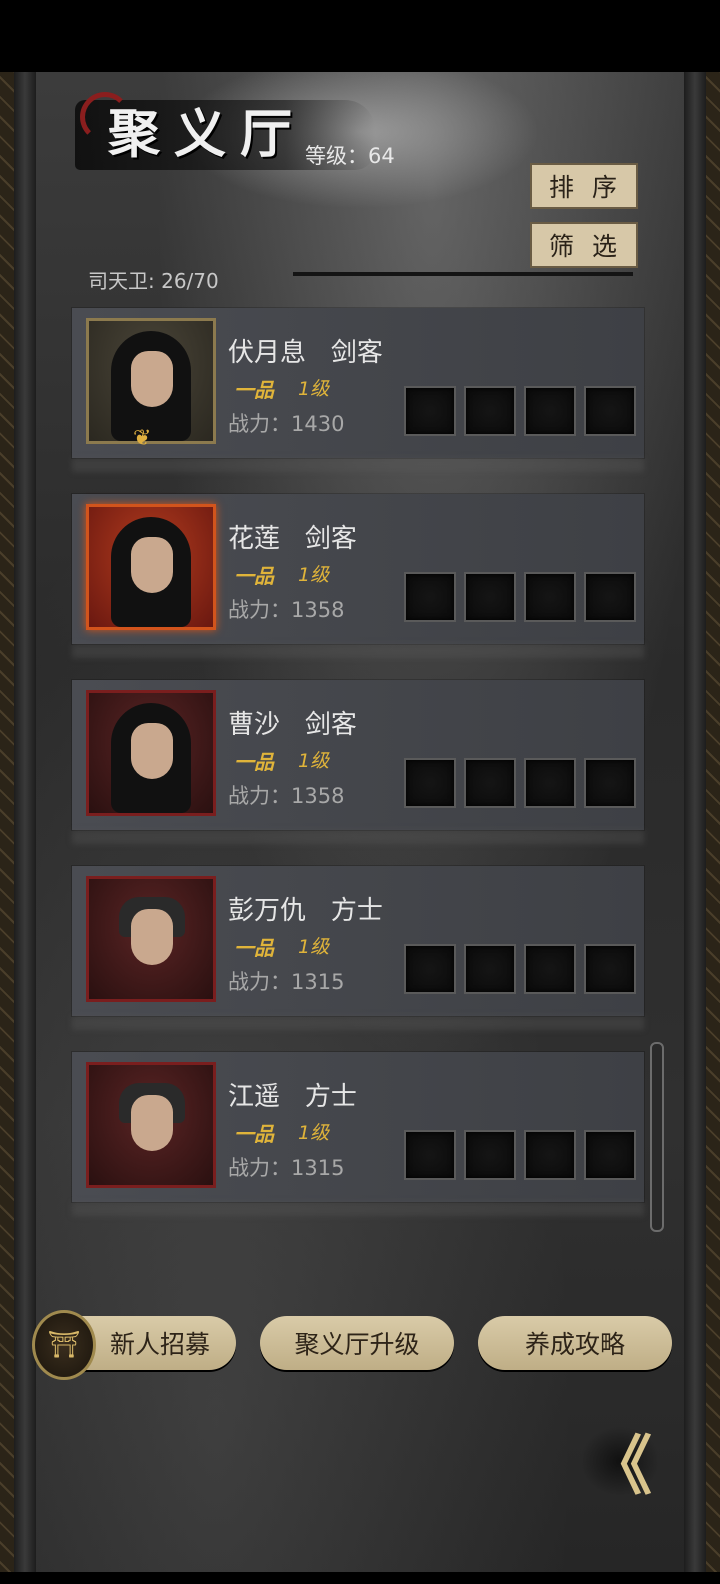 The image size is (720, 1584). I want to click on list-scrollbar, so click(657, 1137).